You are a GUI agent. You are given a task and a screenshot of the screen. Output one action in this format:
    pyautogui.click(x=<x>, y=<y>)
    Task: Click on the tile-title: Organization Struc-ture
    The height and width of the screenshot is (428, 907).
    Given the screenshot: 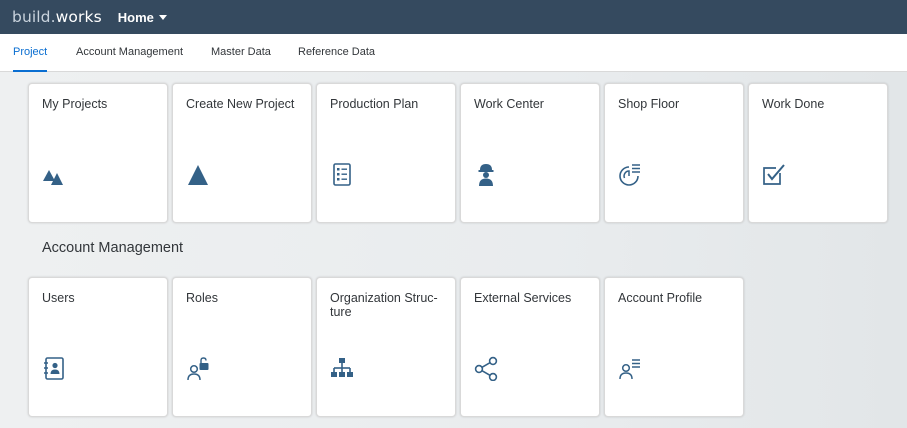 What is the action you would take?
    pyautogui.click(x=384, y=305)
    